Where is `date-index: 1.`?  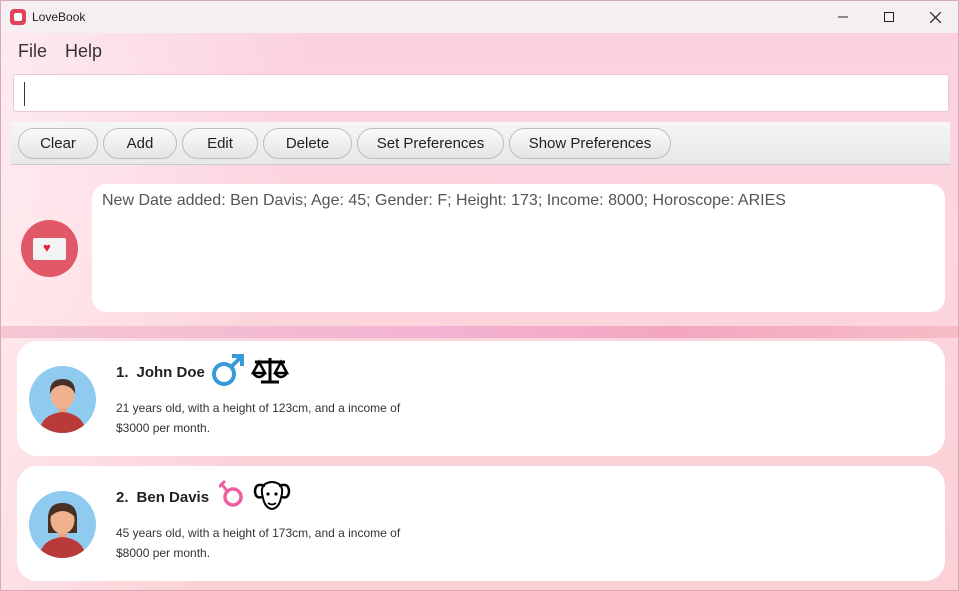 date-index: 1. is located at coordinates (122, 372).